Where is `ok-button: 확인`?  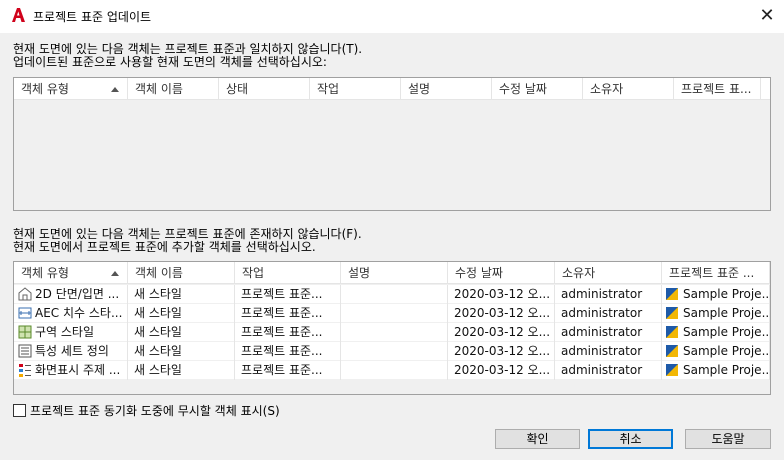
ok-button: 확인 is located at coordinates (537, 439).